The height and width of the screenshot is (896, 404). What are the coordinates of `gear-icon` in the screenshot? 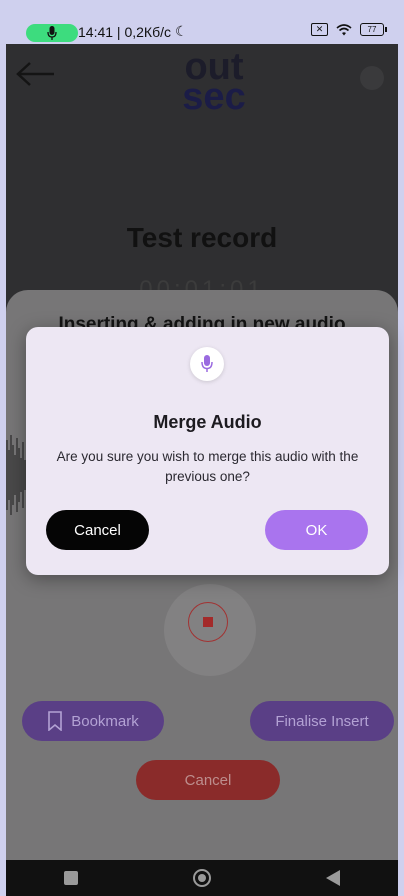 It's located at (372, 78).